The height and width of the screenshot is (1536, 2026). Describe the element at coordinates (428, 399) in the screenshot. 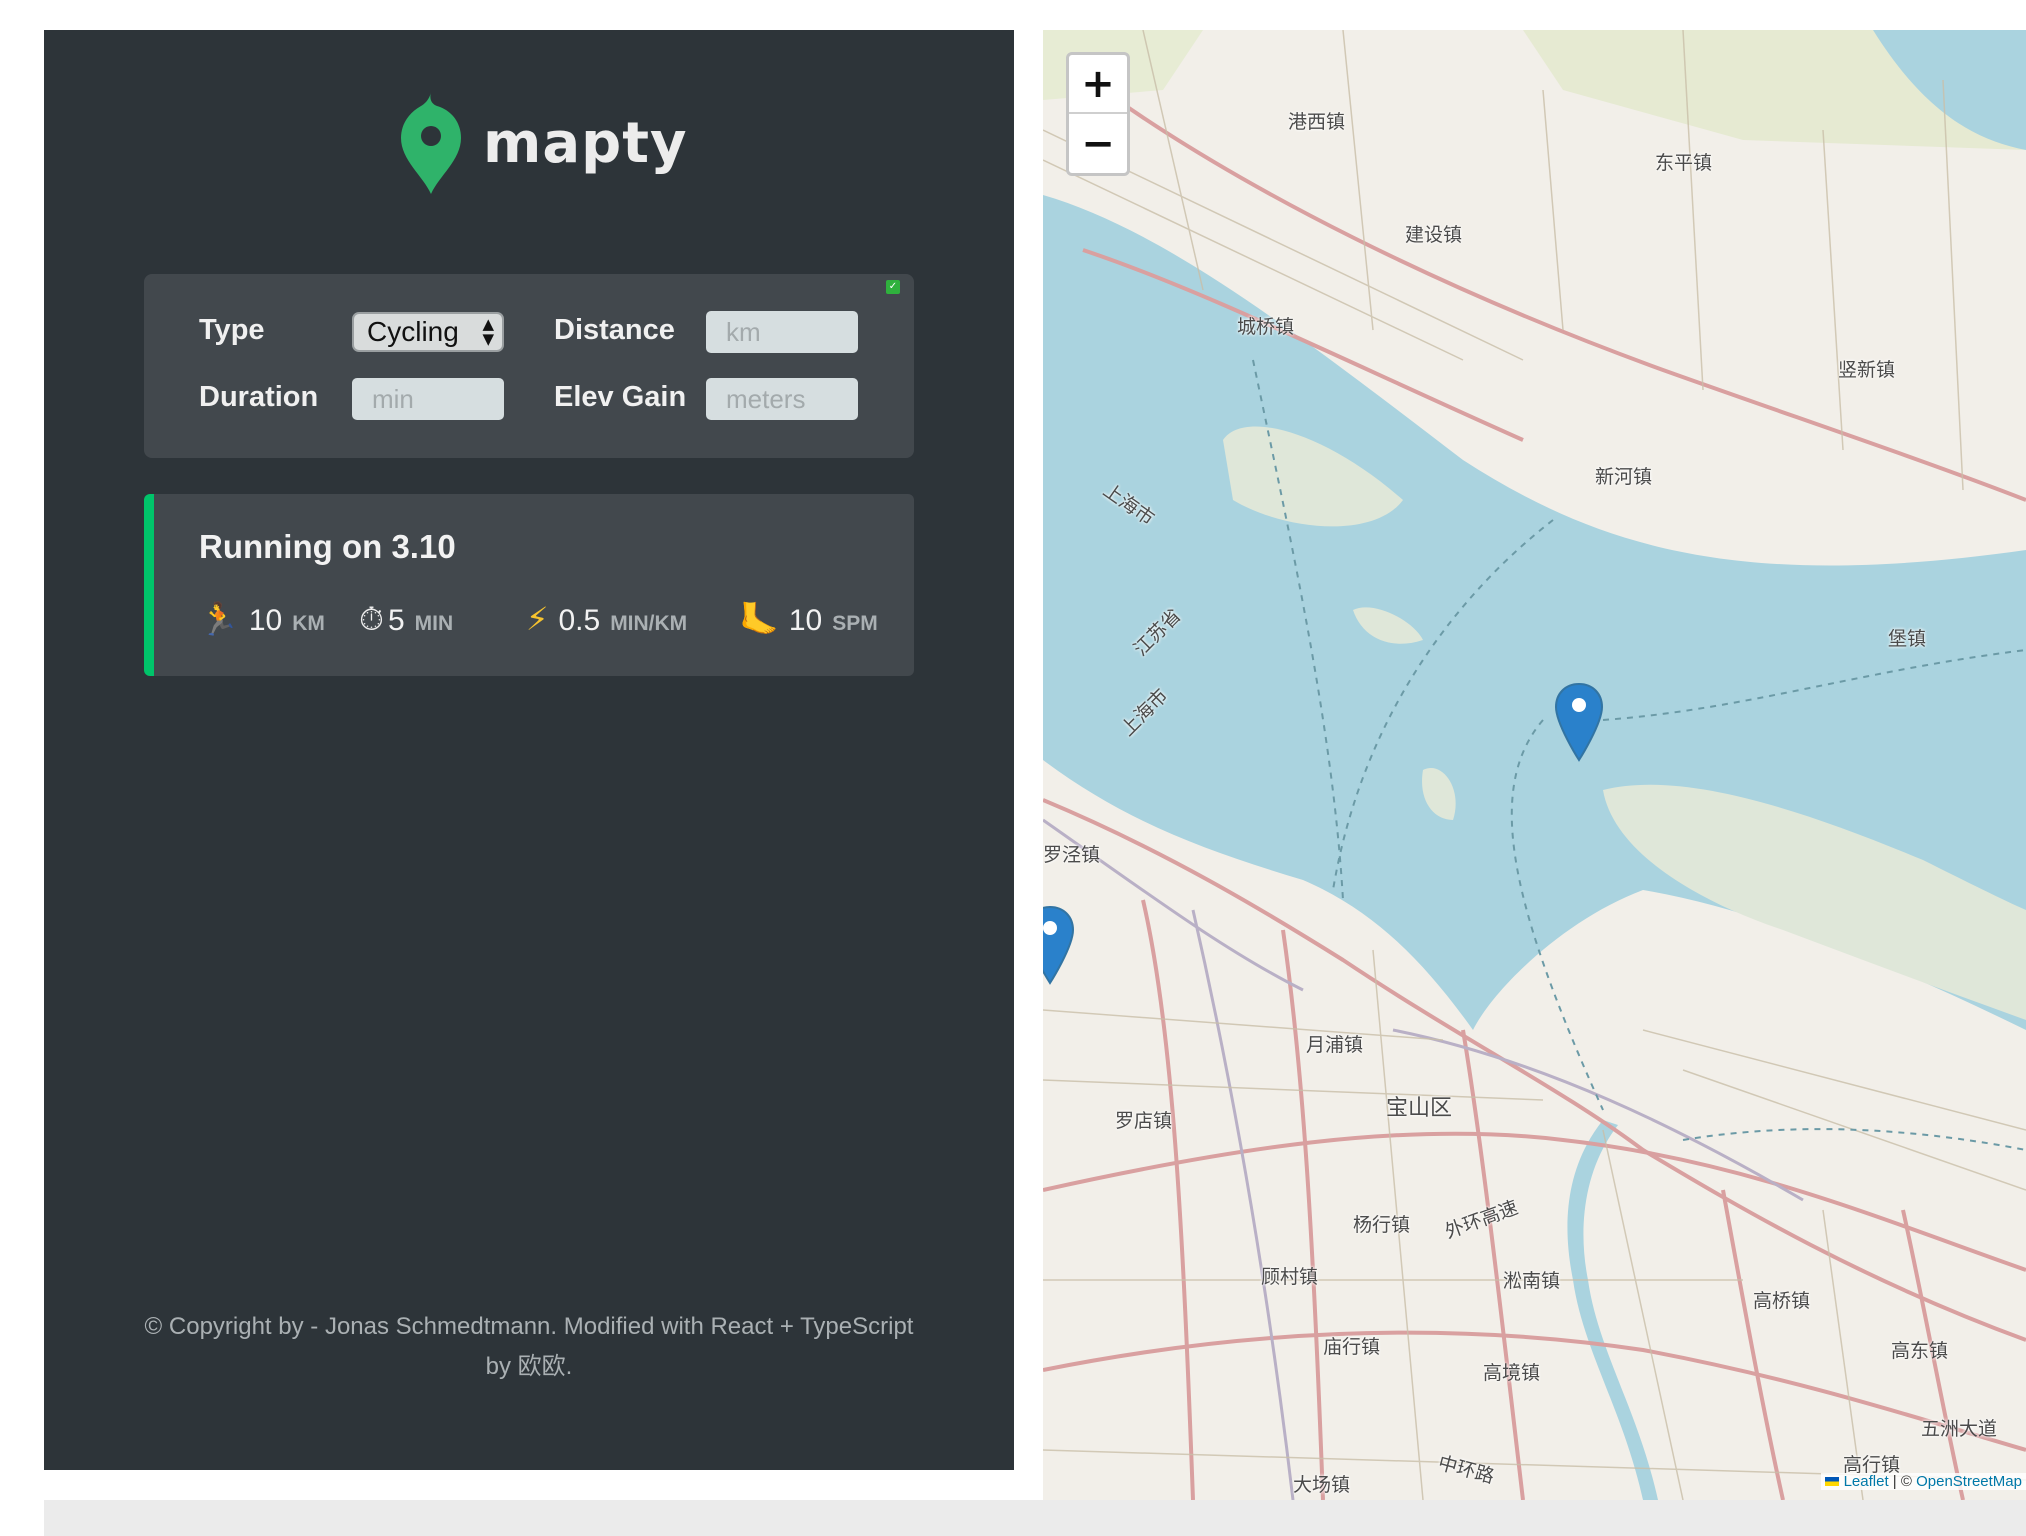

I see `duration-input` at that location.